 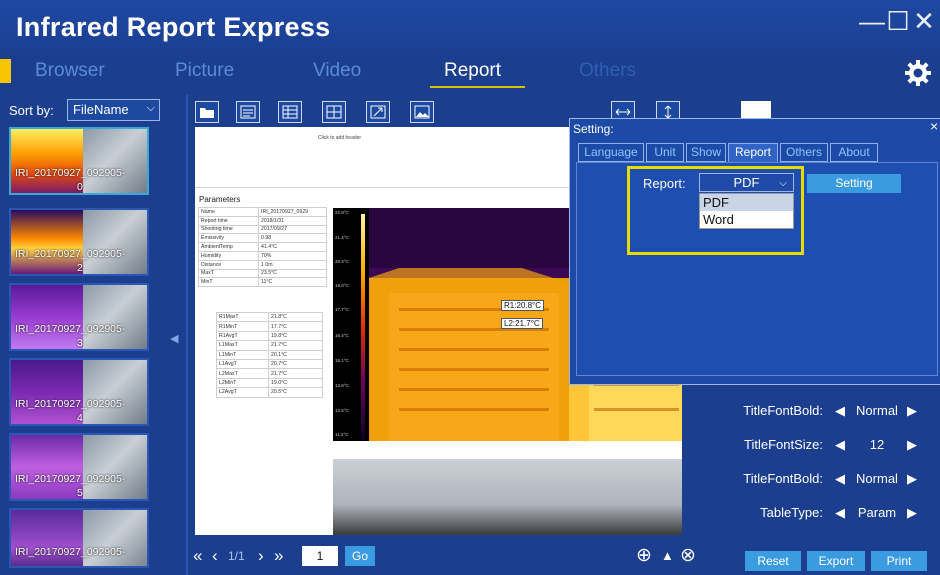 I want to click on table-type-label: TableType:, so click(x=791, y=512).